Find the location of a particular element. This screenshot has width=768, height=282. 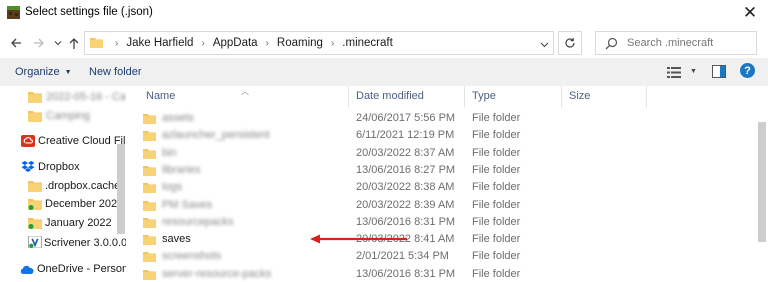

help-button: ? is located at coordinates (747, 70).